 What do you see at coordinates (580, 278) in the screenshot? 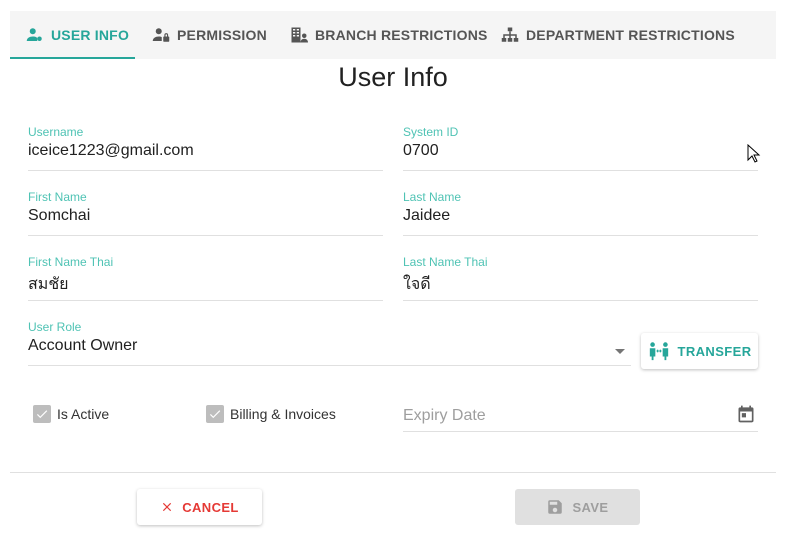
I see `last-name-thai-field: Last Name Thai ใจดี` at bounding box center [580, 278].